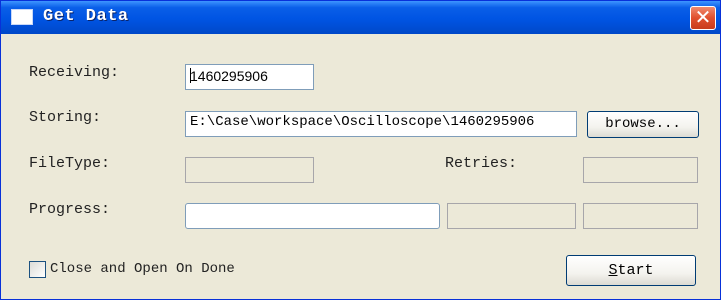  I want to click on retries-field, so click(640, 170).